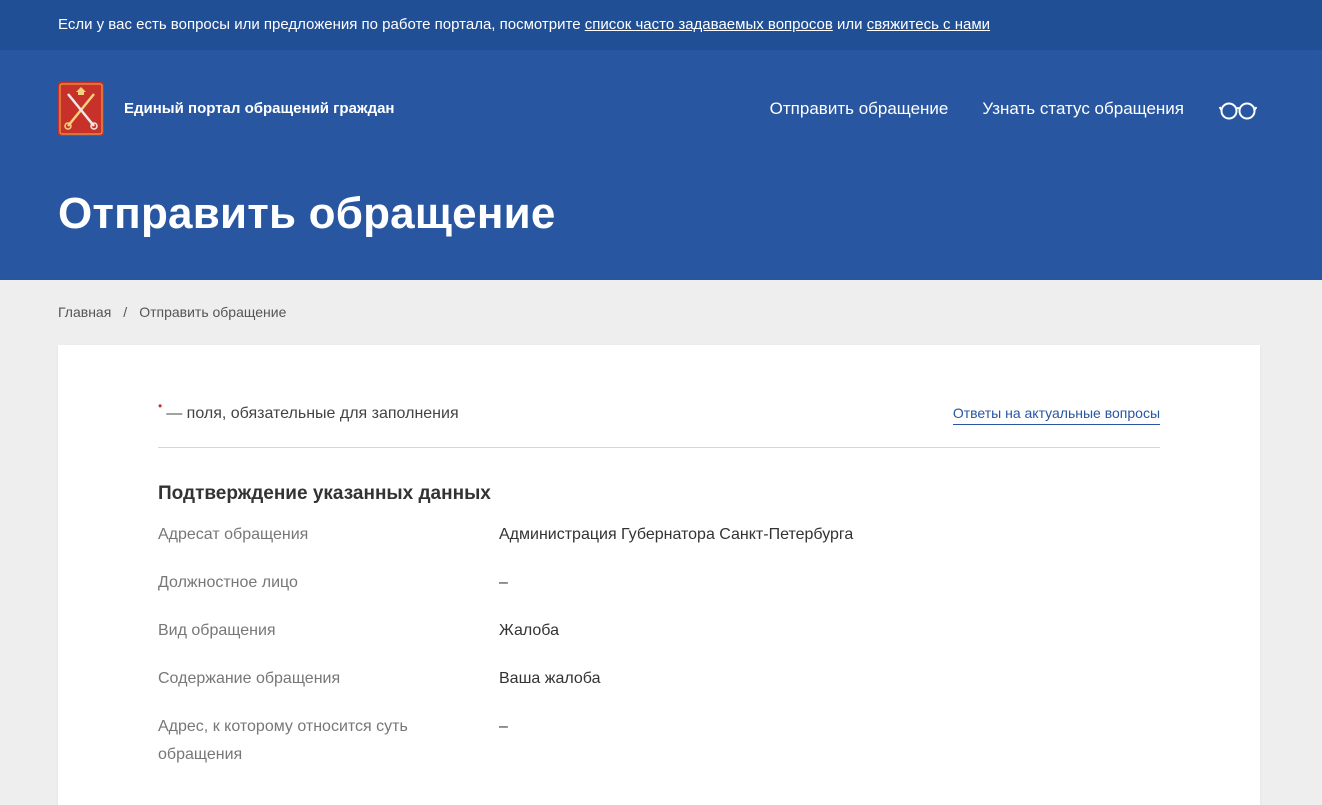 This screenshot has height=805, width=1322. Describe the element at coordinates (233, 534) in the screenshot. I see `row-label: Адресат обращения` at that location.